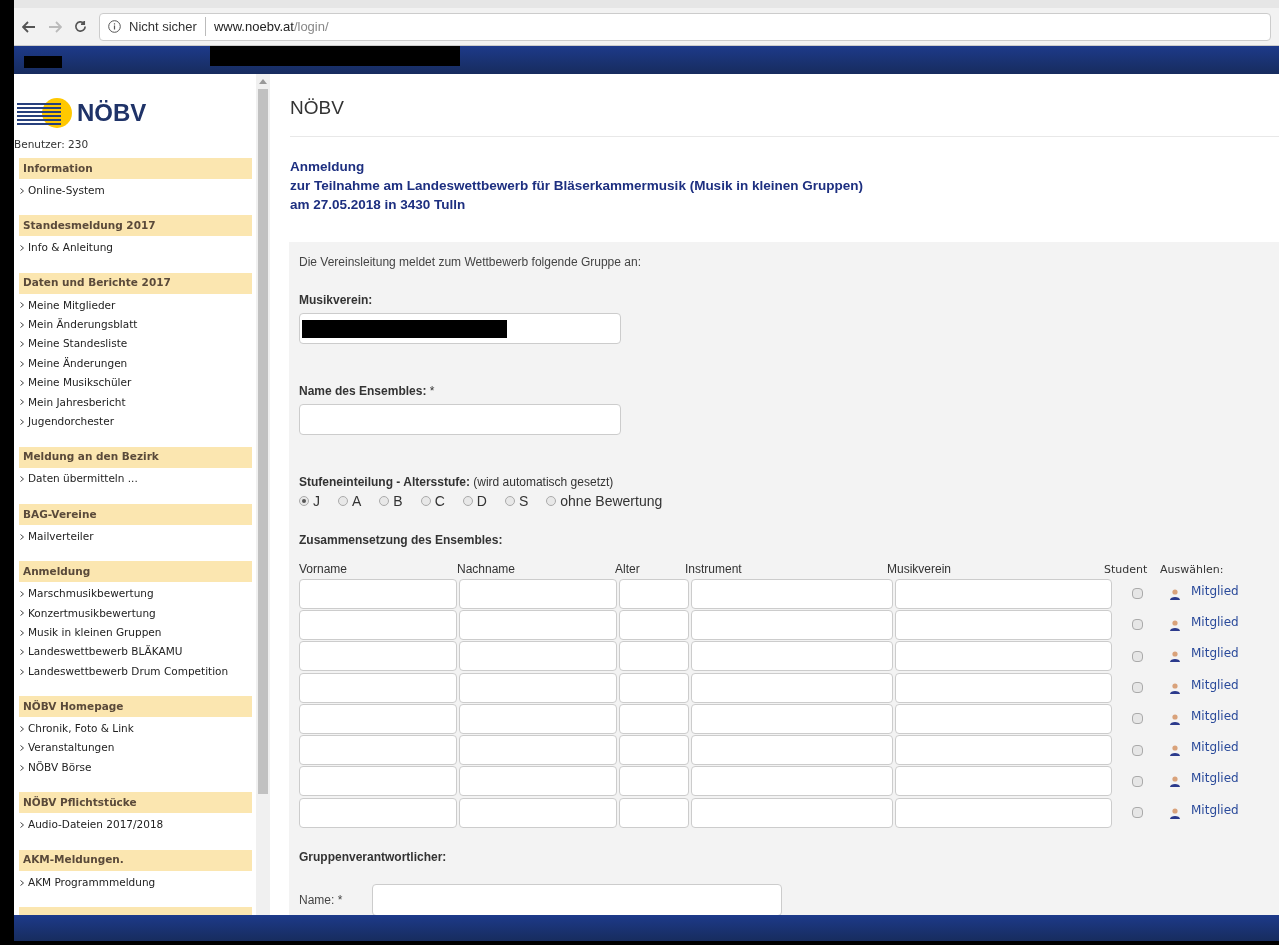 The image size is (1279, 945). Describe the element at coordinates (577, 899) in the screenshot. I see `name-field` at that location.